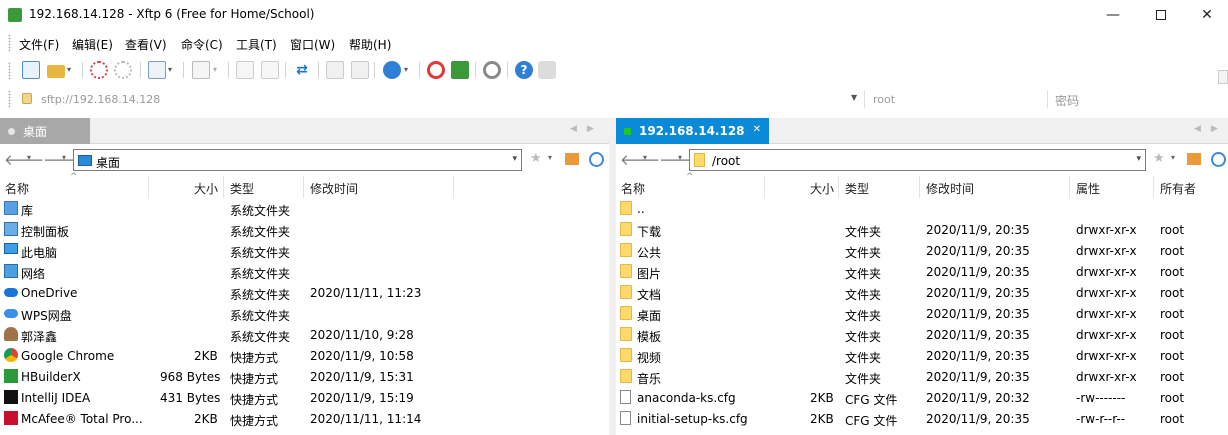  What do you see at coordinates (71, 74) in the screenshot?
I see `open-dropdown-icon: ▾` at bounding box center [71, 74].